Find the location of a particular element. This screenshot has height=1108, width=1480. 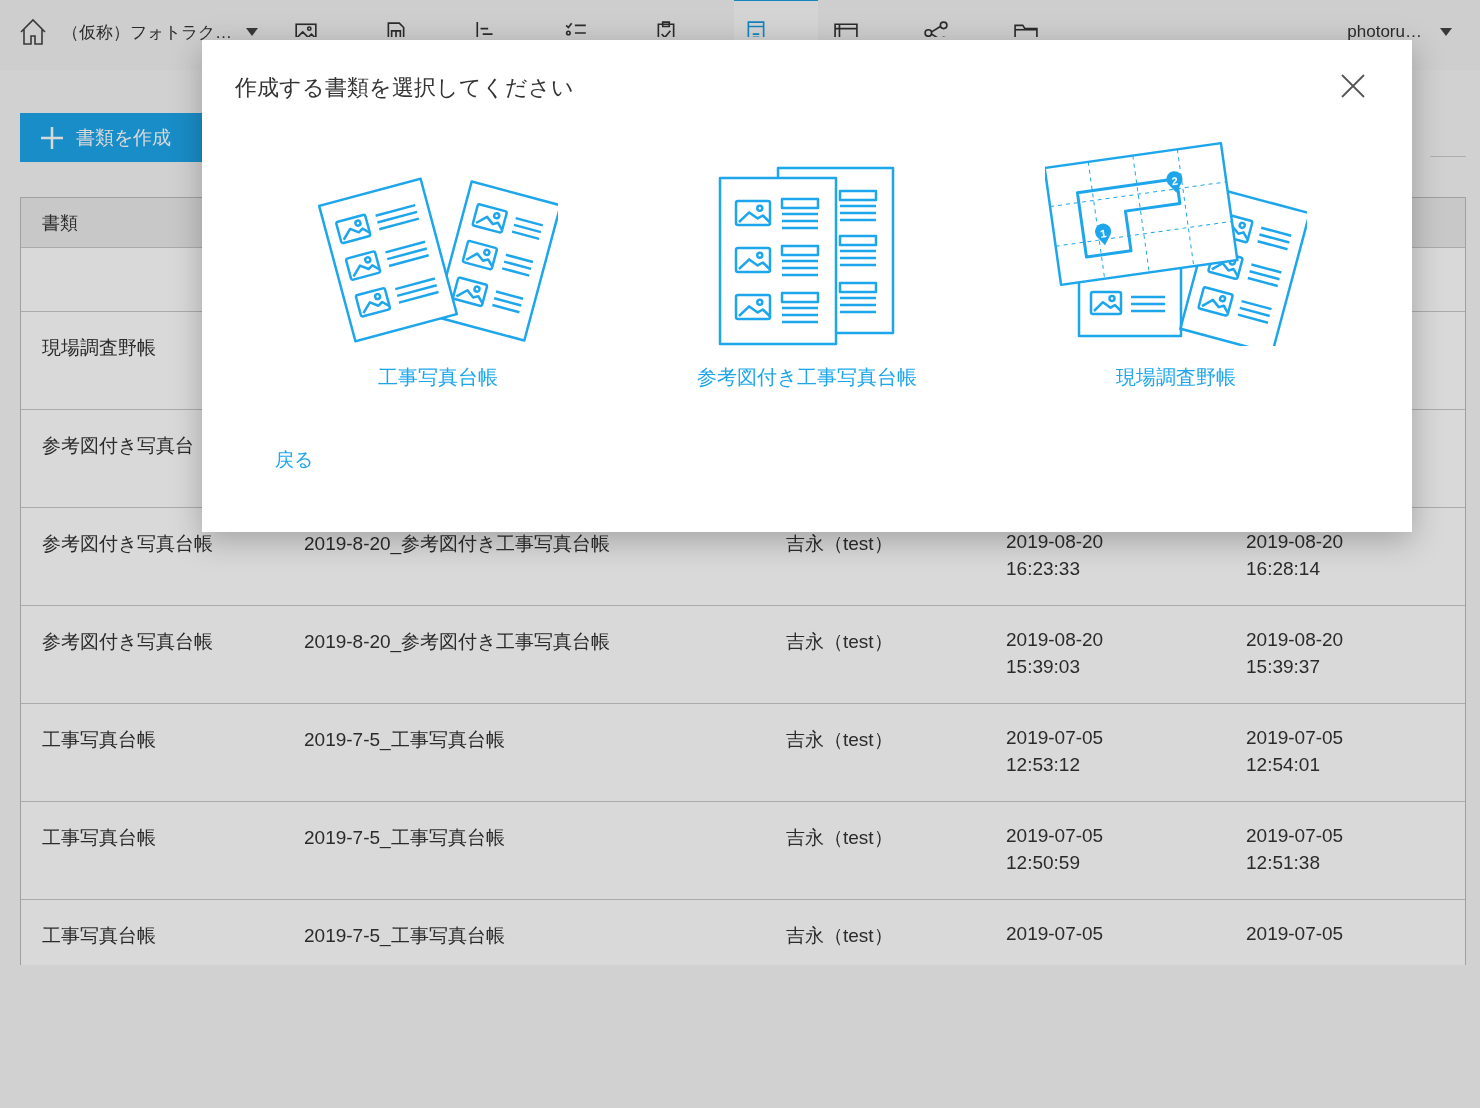

time-text: 12:54:01 is located at coordinates (1283, 765).